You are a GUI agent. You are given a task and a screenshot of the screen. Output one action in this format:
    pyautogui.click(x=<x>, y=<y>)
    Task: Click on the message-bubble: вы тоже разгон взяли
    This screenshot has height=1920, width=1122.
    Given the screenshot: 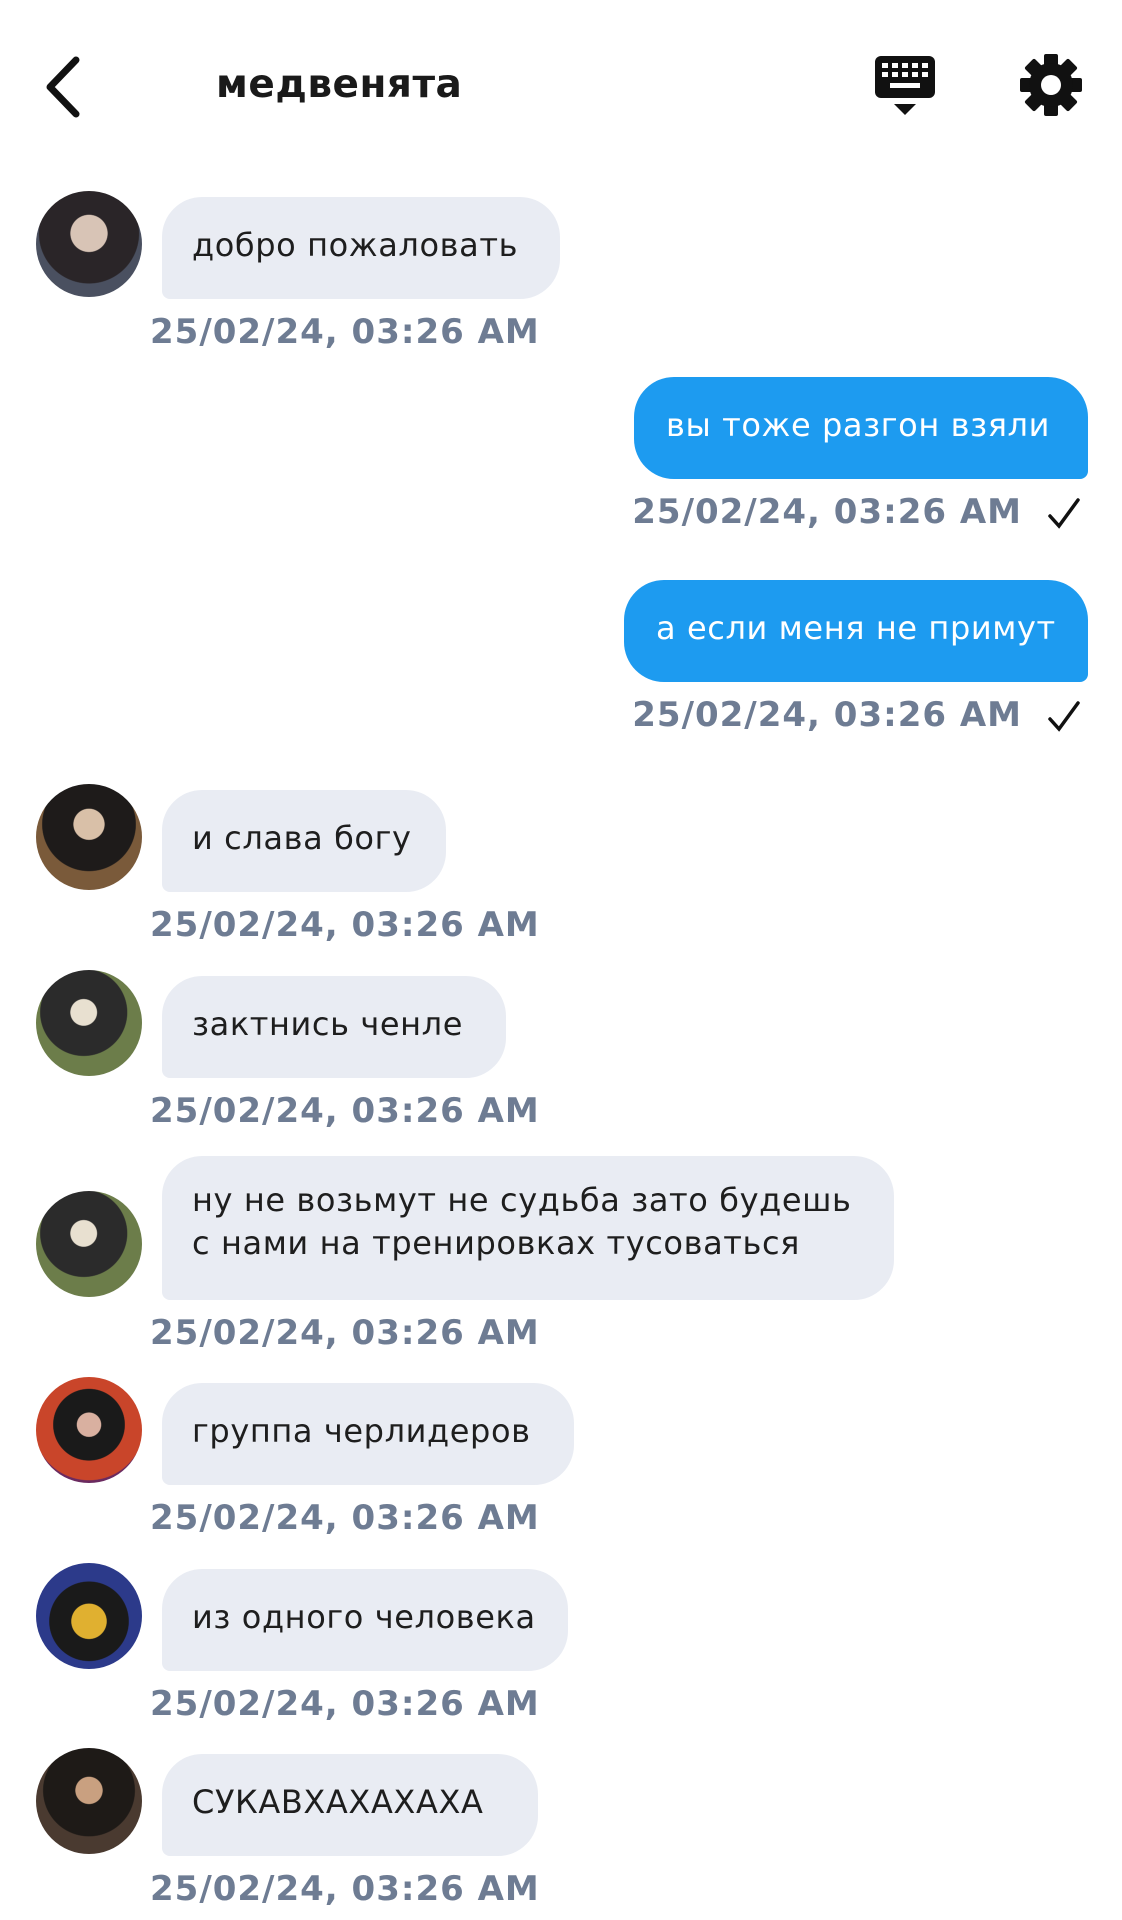 What is the action you would take?
    pyautogui.click(x=861, y=428)
    